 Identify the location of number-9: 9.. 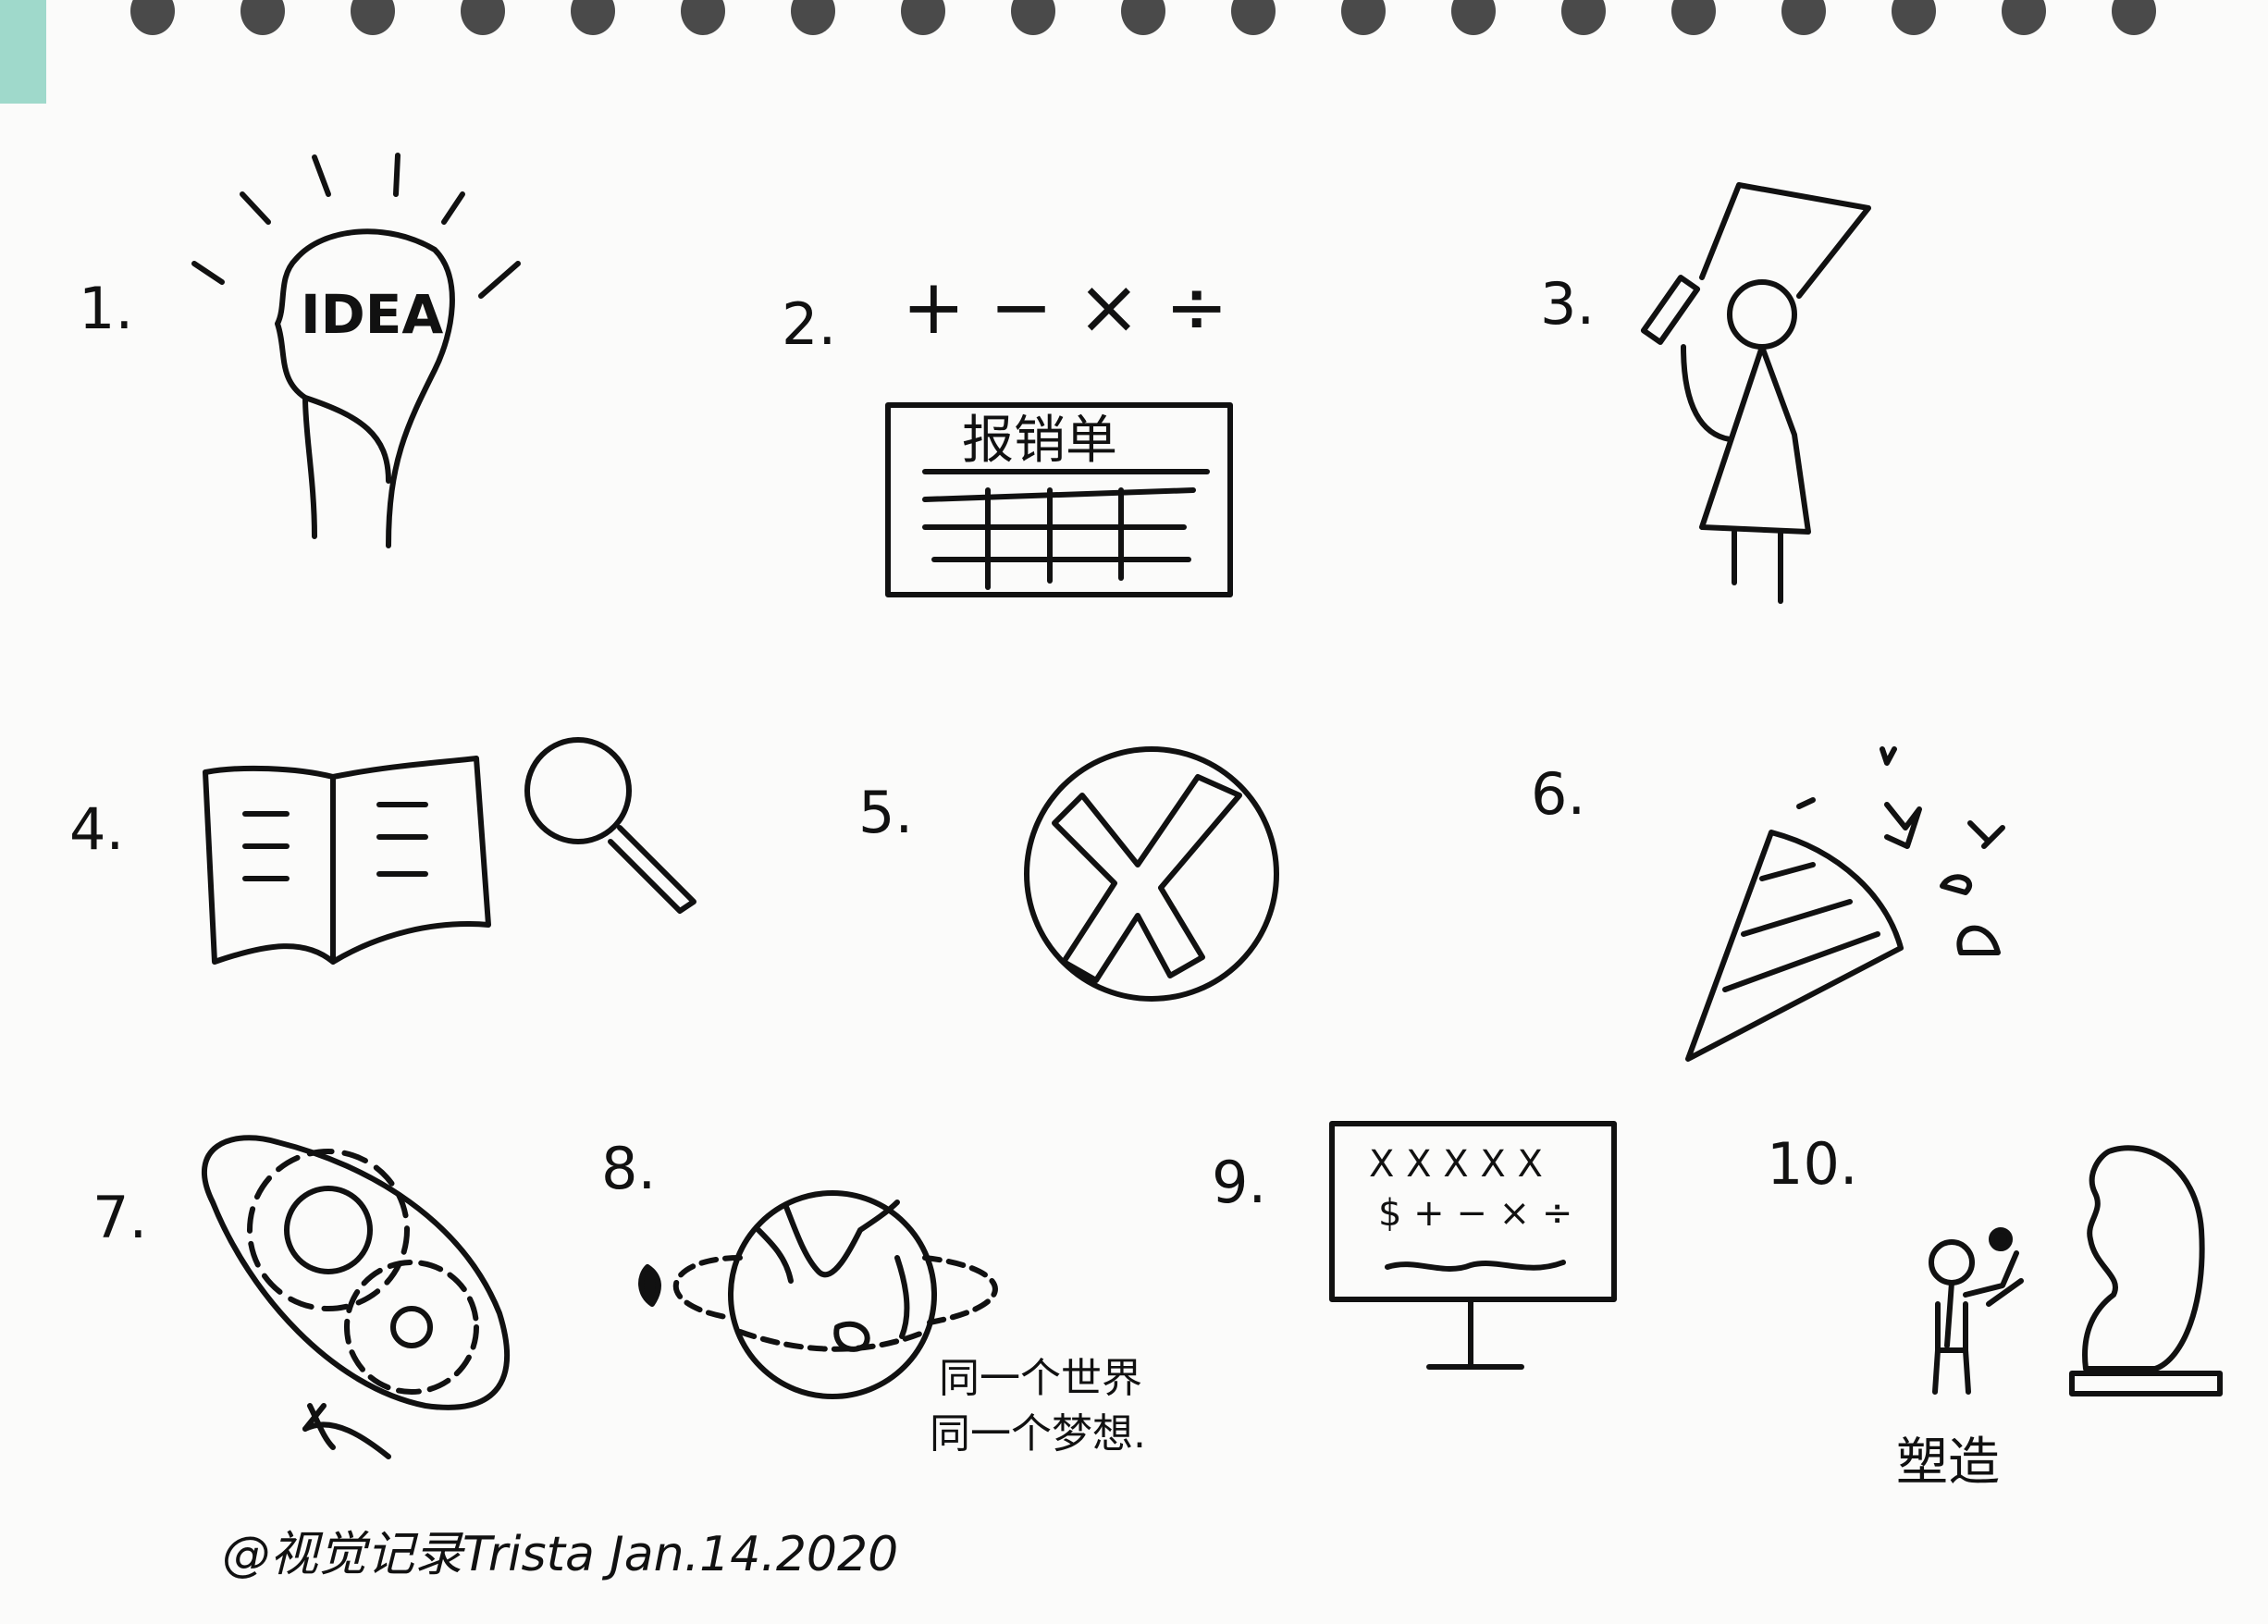
(1239, 1182).